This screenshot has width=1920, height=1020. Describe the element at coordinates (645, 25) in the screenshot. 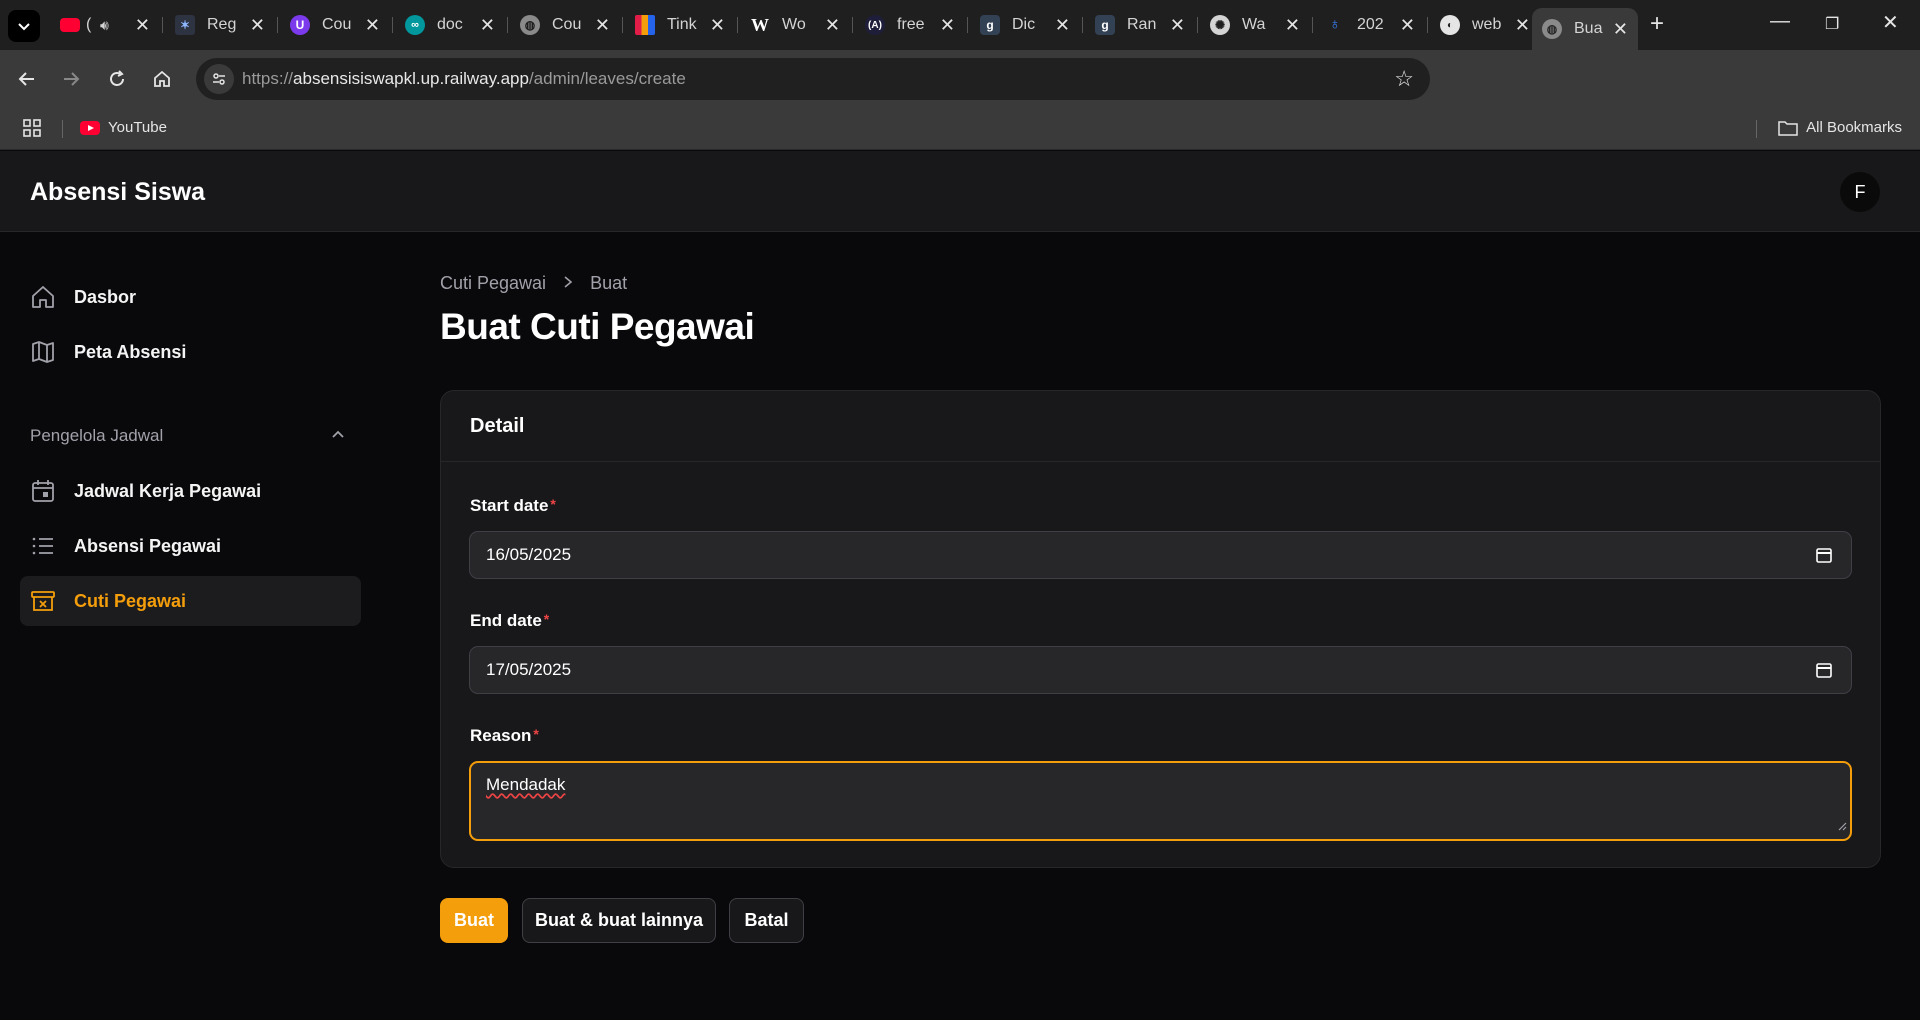

I see `tinkercad-icon` at that location.